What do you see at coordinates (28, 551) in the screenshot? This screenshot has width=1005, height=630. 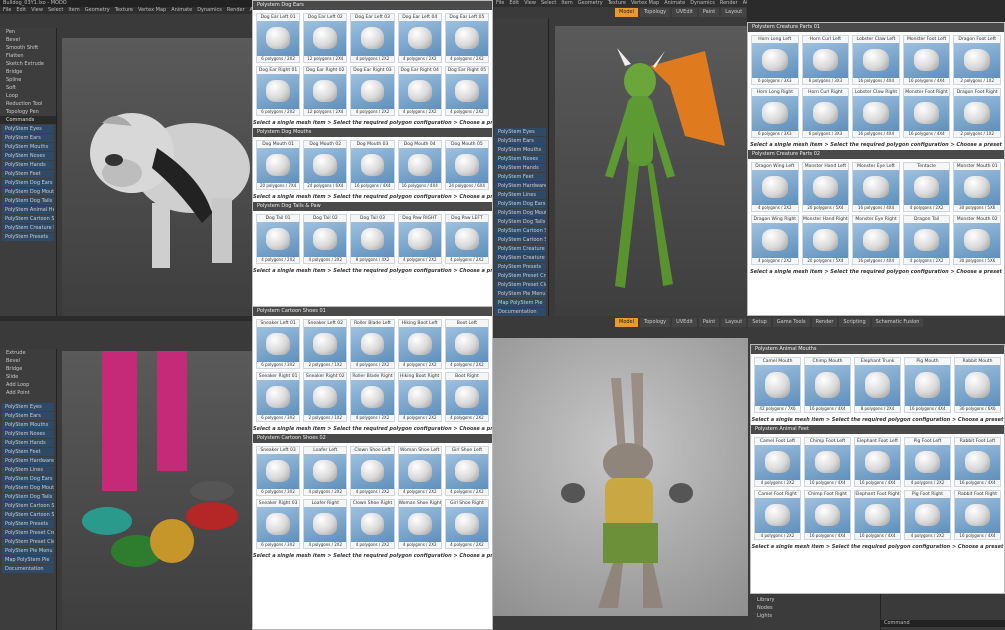 I see `sidebar-item: PolyStem Pie Menu` at bounding box center [28, 551].